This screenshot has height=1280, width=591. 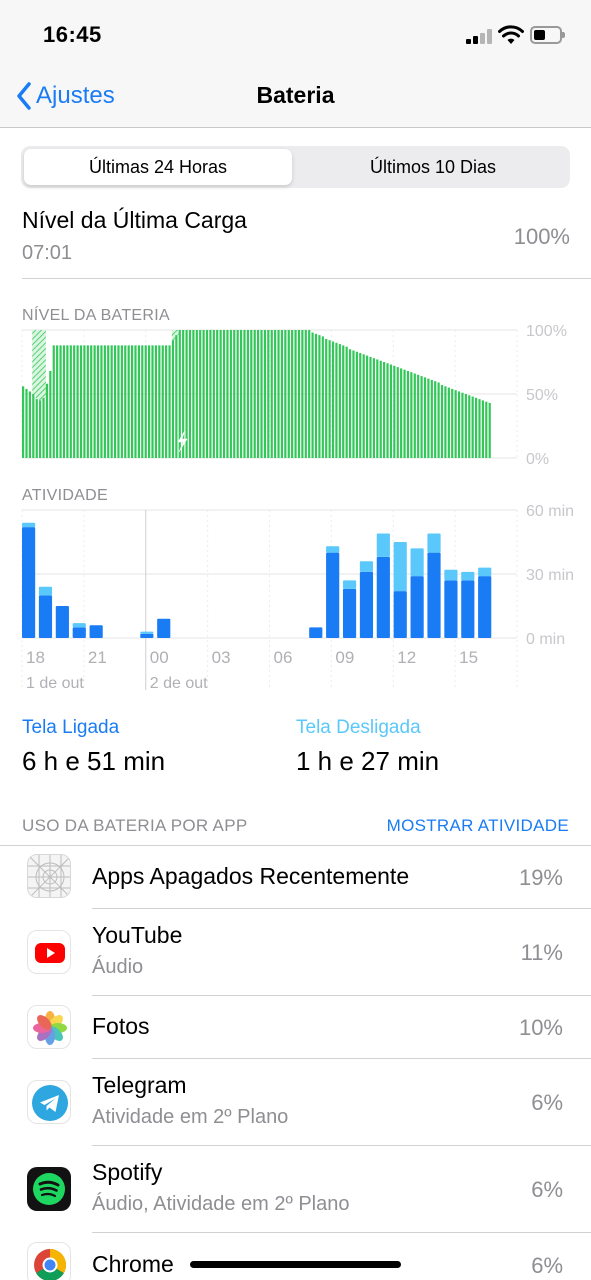 I want to click on app-row-deleted-apps: Apps Apagados Recentemente 19%, so click(x=295, y=877).